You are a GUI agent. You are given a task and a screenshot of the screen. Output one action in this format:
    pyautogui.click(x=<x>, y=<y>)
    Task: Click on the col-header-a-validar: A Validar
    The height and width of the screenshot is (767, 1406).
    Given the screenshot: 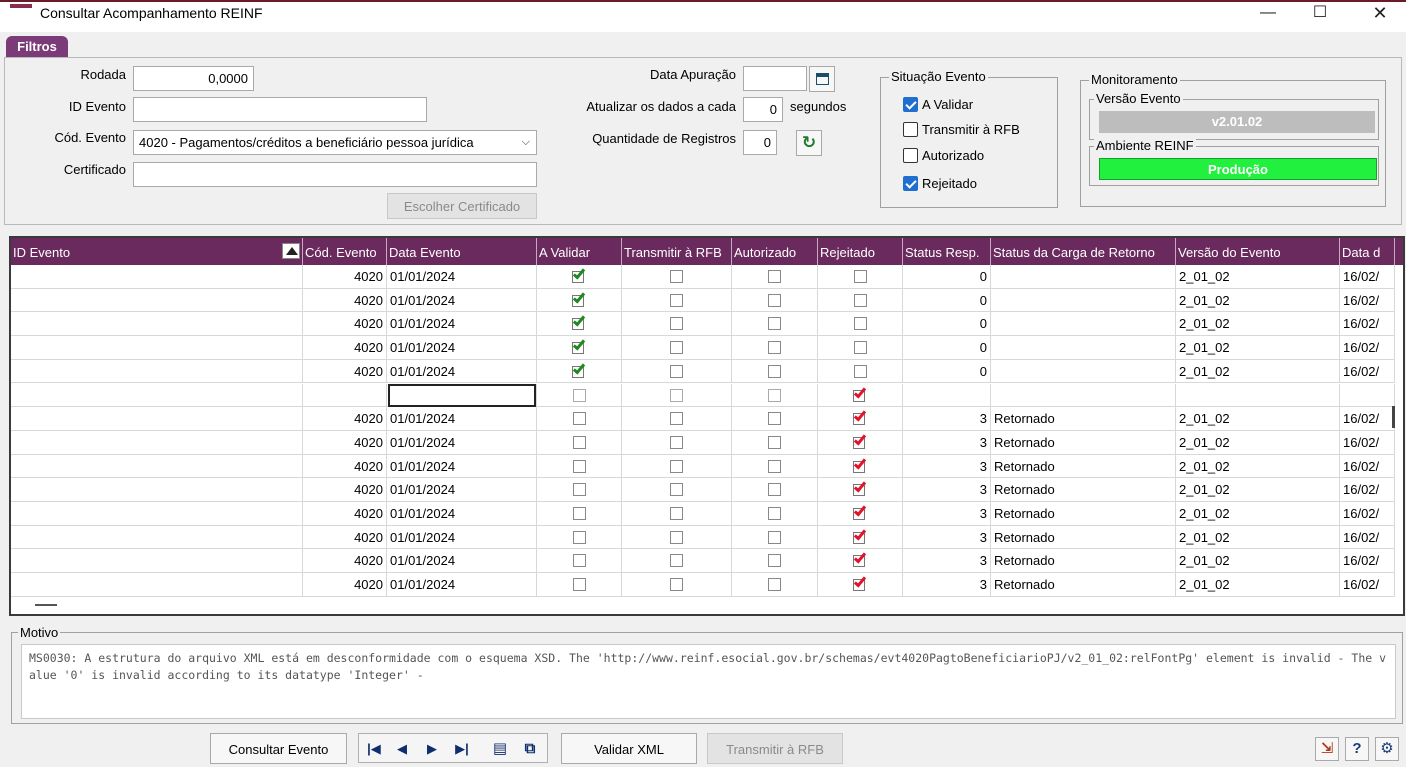 What is the action you would take?
    pyautogui.click(x=579, y=251)
    